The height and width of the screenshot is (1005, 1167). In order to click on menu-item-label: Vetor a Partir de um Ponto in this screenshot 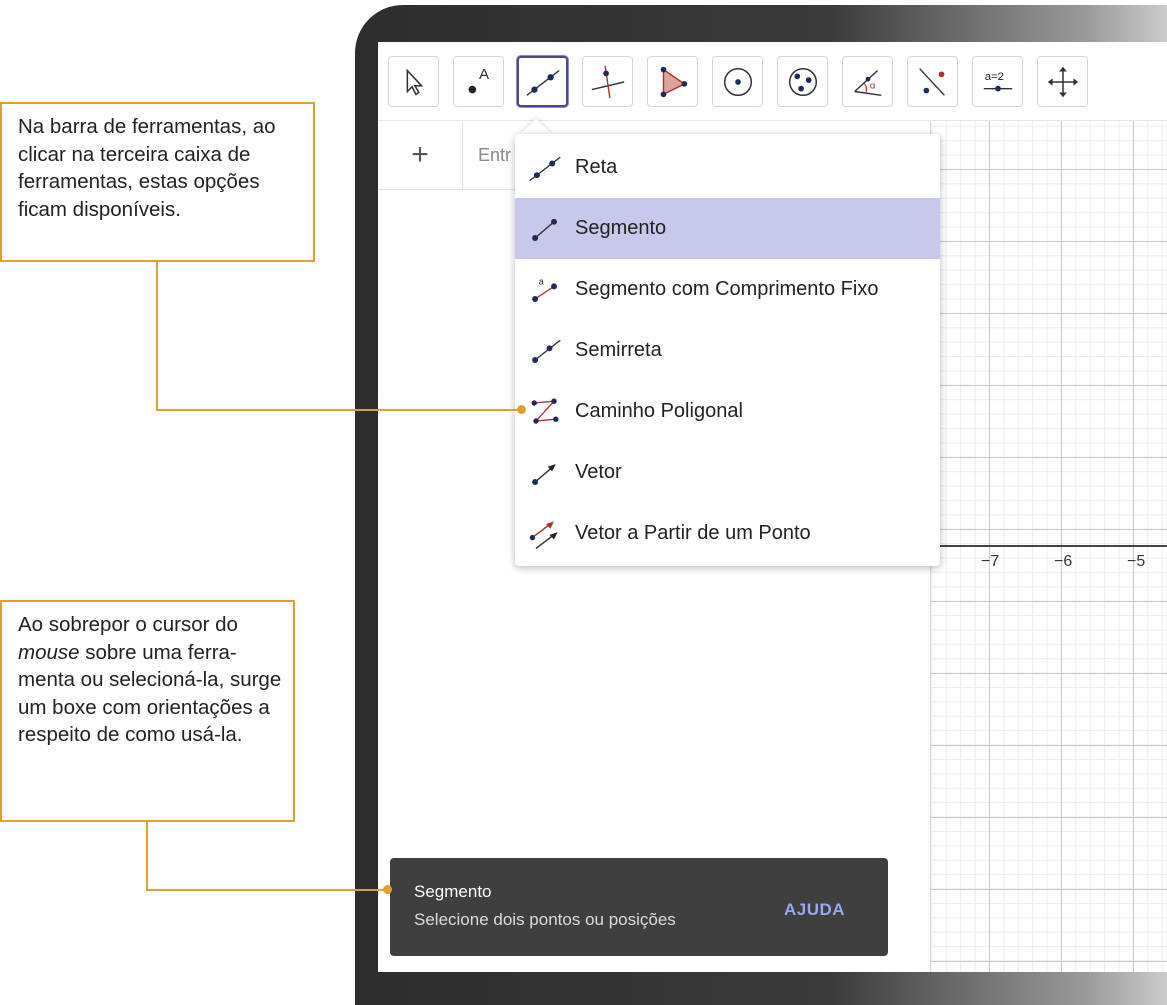, I will do `click(693, 533)`.